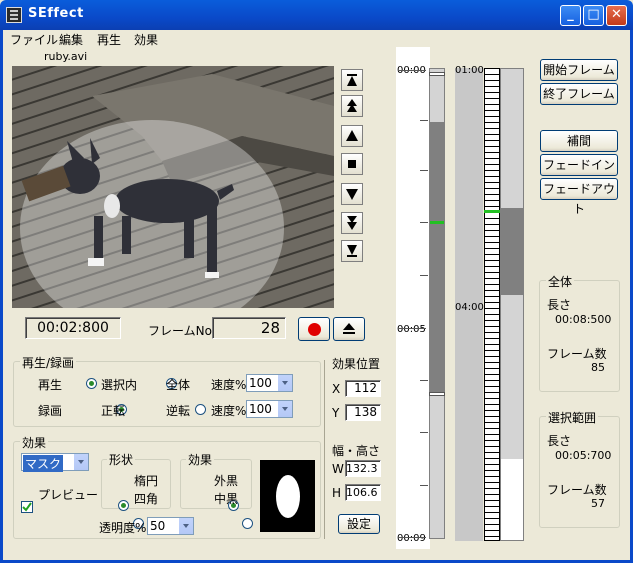 This screenshot has width=633, height=563. I want to click on preview-label: プレビュー, so click(68, 495).